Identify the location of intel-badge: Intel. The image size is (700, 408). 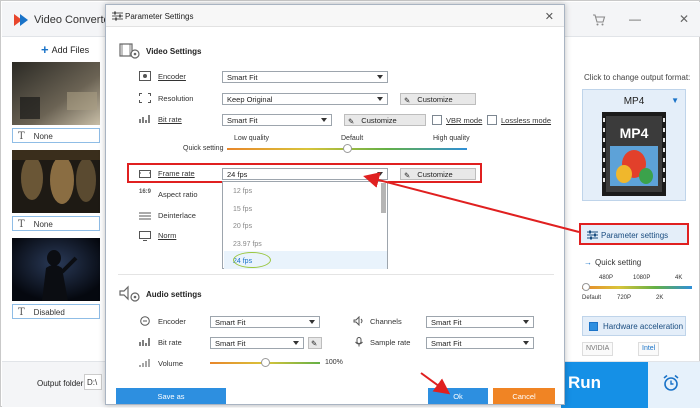
(649, 349).